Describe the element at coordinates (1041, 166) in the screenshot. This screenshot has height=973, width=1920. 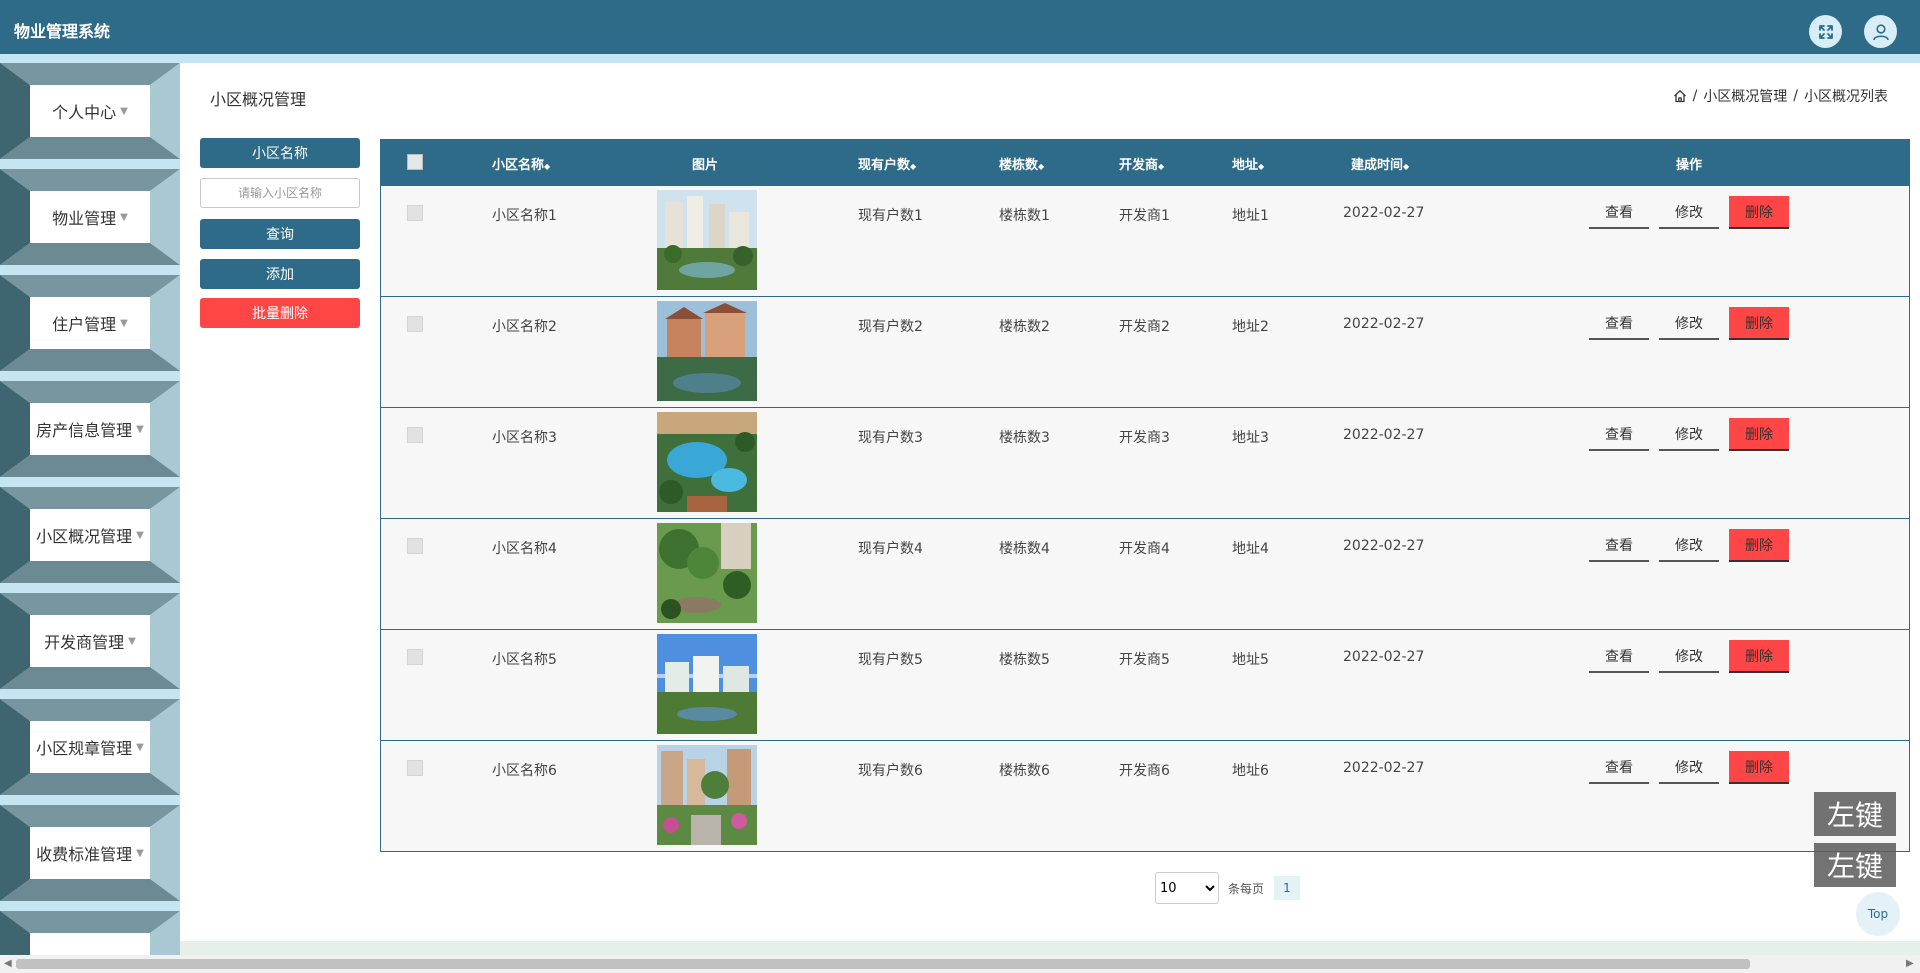
I see `sort-icon: ◆` at that location.